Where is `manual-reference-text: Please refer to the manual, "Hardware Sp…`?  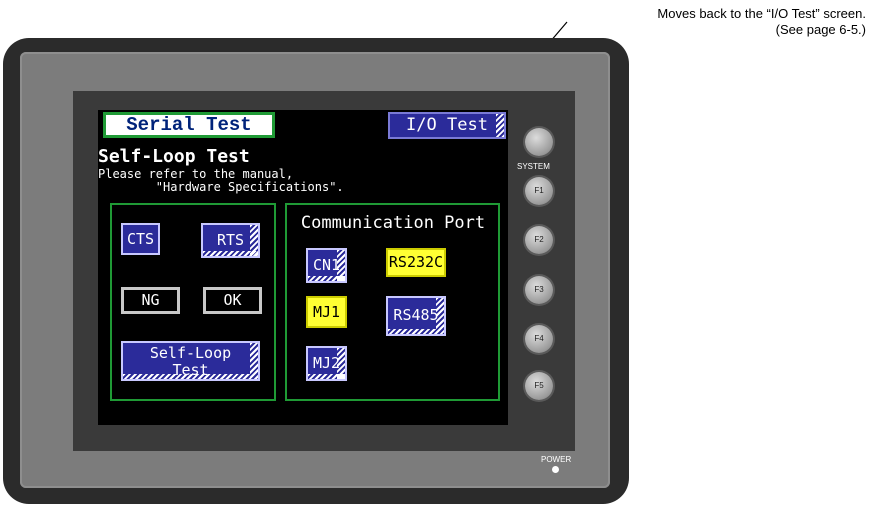
manual-reference-text: Please refer to the manual, "Hardware Sp… is located at coordinates (221, 181).